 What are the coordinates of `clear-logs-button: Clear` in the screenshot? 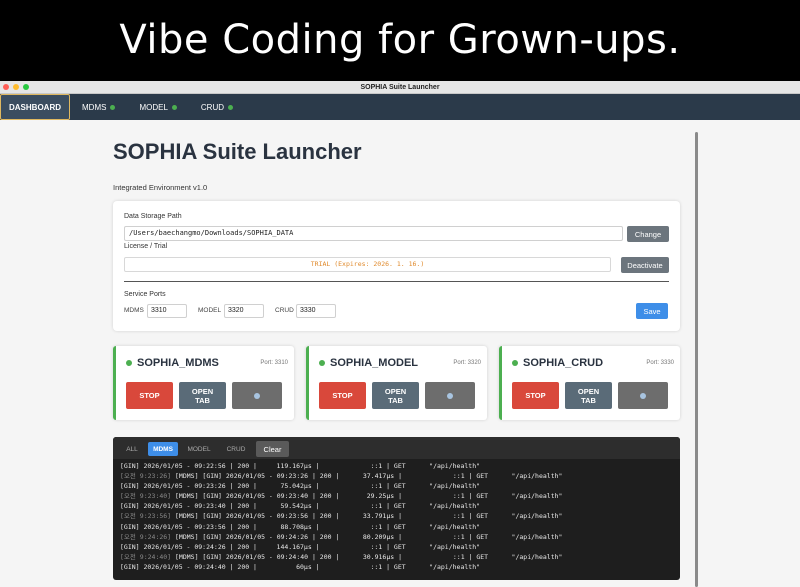 It's located at (272, 449).